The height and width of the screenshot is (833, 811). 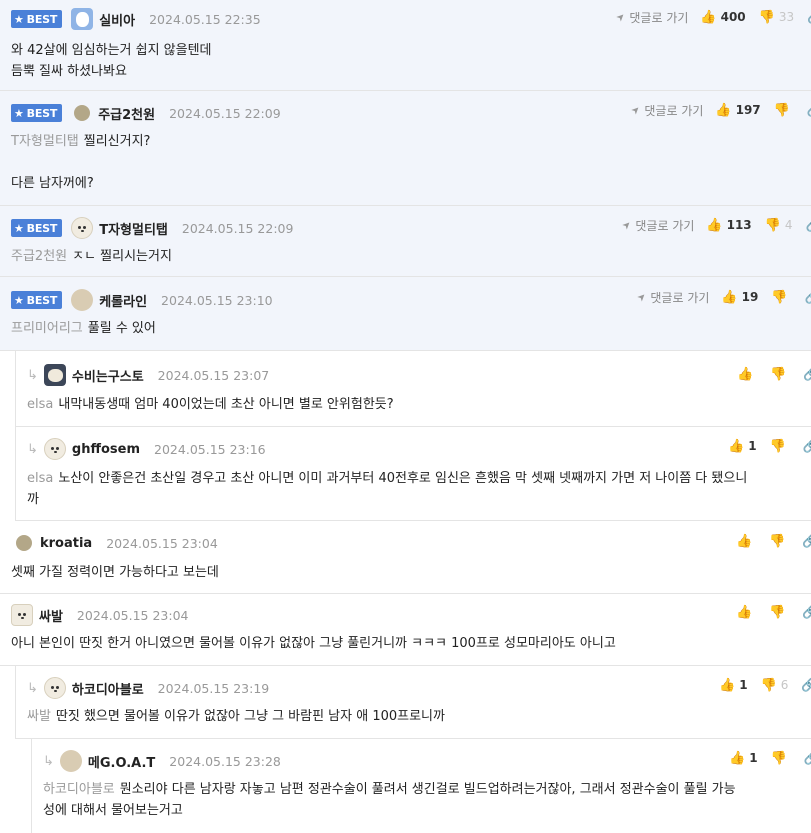 I want to click on like-button: 👍 113, so click(x=728, y=225).